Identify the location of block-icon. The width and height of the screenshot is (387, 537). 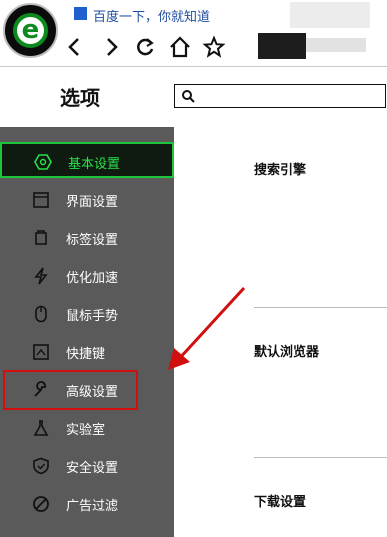
(41, 504).